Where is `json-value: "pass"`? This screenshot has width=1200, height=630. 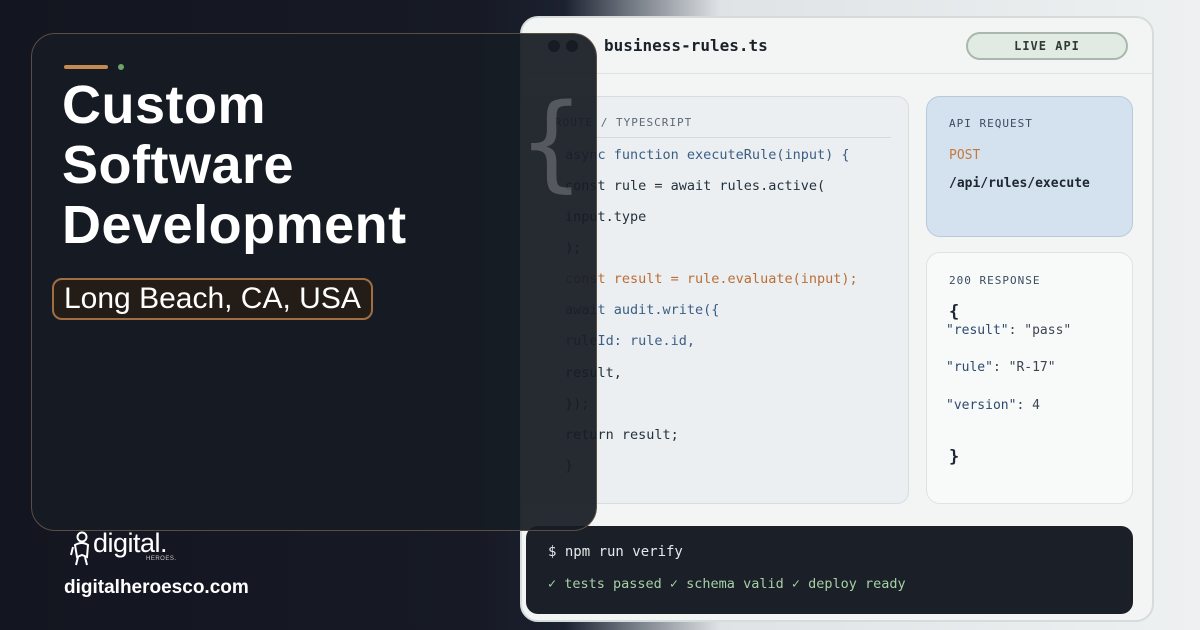
json-value: "pass" is located at coordinates (1048, 330).